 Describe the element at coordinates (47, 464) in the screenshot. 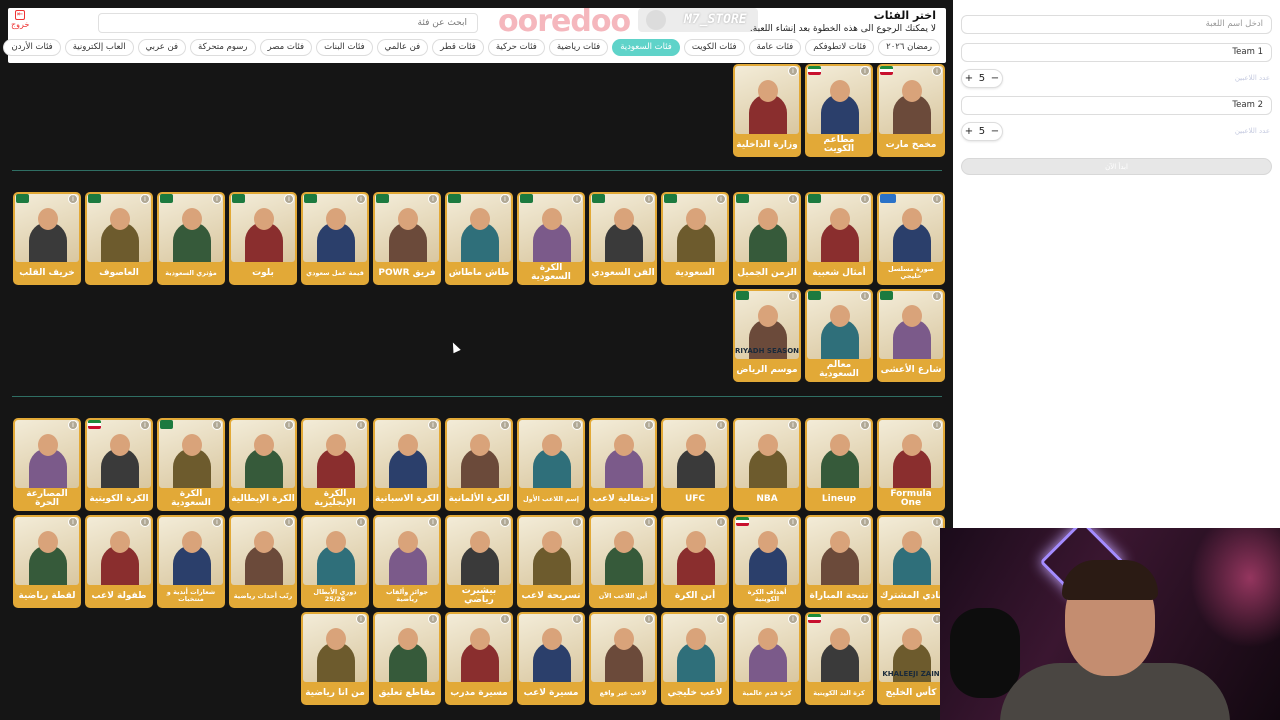

I see `category-card: i المصارعة الحرة` at that location.